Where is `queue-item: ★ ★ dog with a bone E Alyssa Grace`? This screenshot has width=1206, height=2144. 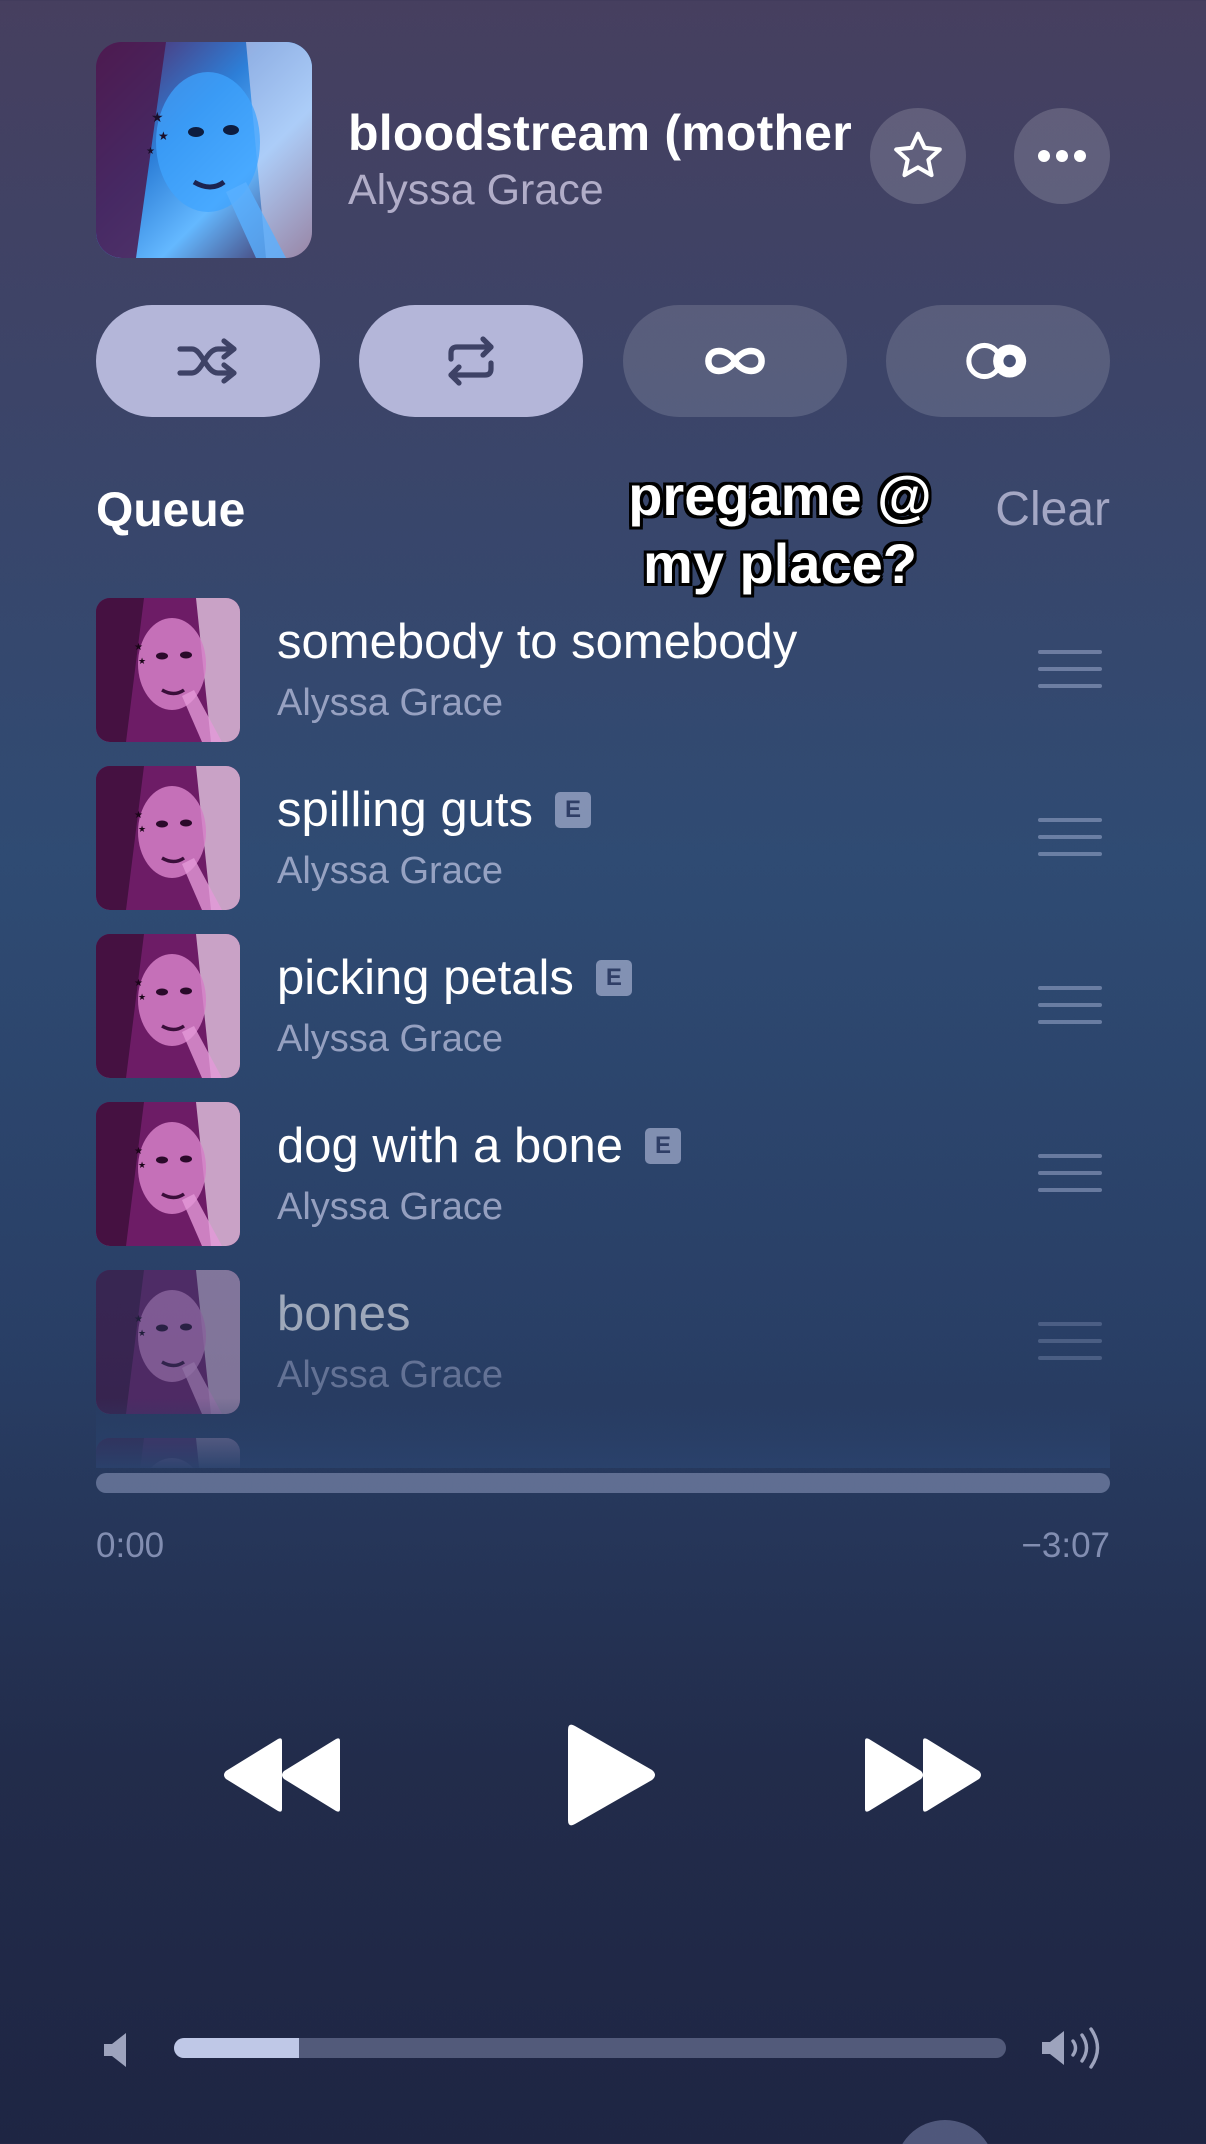 queue-item: ★ ★ dog with a bone E Alyssa Grace is located at coordinates (603, 1174).